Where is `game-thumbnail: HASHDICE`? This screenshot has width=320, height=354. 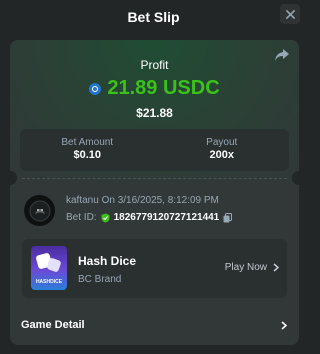
game-thumbnail: HASHDICE is located at coordinates (49, 268).